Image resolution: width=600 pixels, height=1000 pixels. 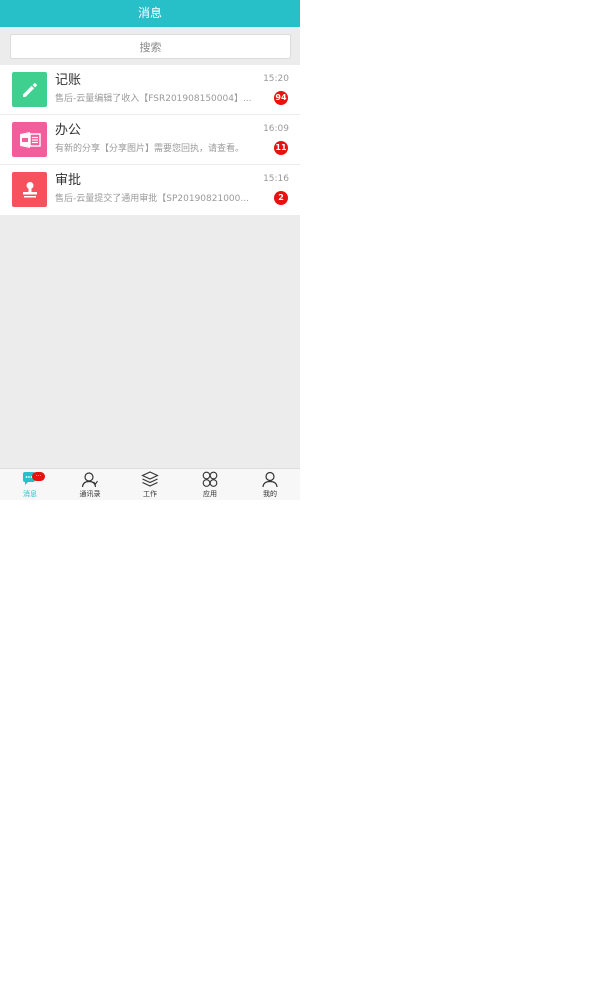 I want to click on pencil-icon, so click(x=29, y=89).